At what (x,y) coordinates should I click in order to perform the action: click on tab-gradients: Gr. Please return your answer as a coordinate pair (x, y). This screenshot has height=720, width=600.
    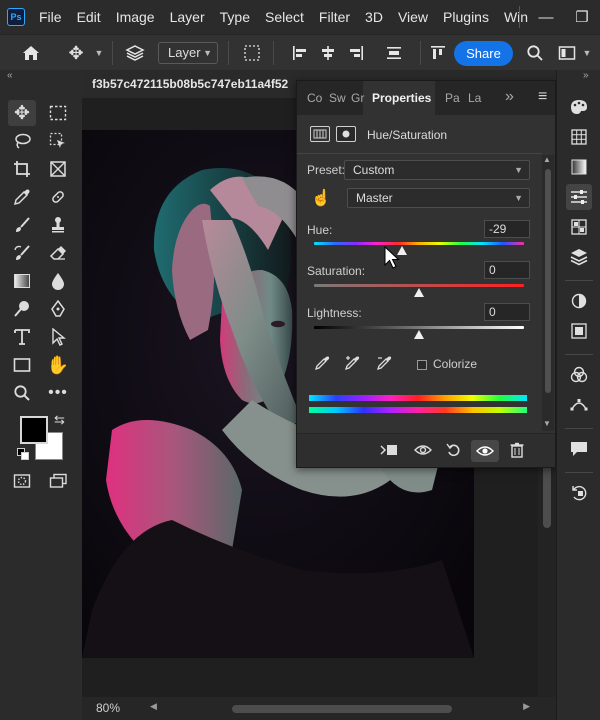
    Looking at the image, I should click on (357, 98).